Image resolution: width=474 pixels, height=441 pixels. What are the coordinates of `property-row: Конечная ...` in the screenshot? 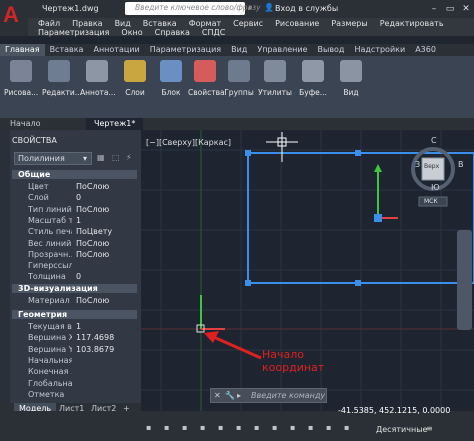 It's located at (82, 371).